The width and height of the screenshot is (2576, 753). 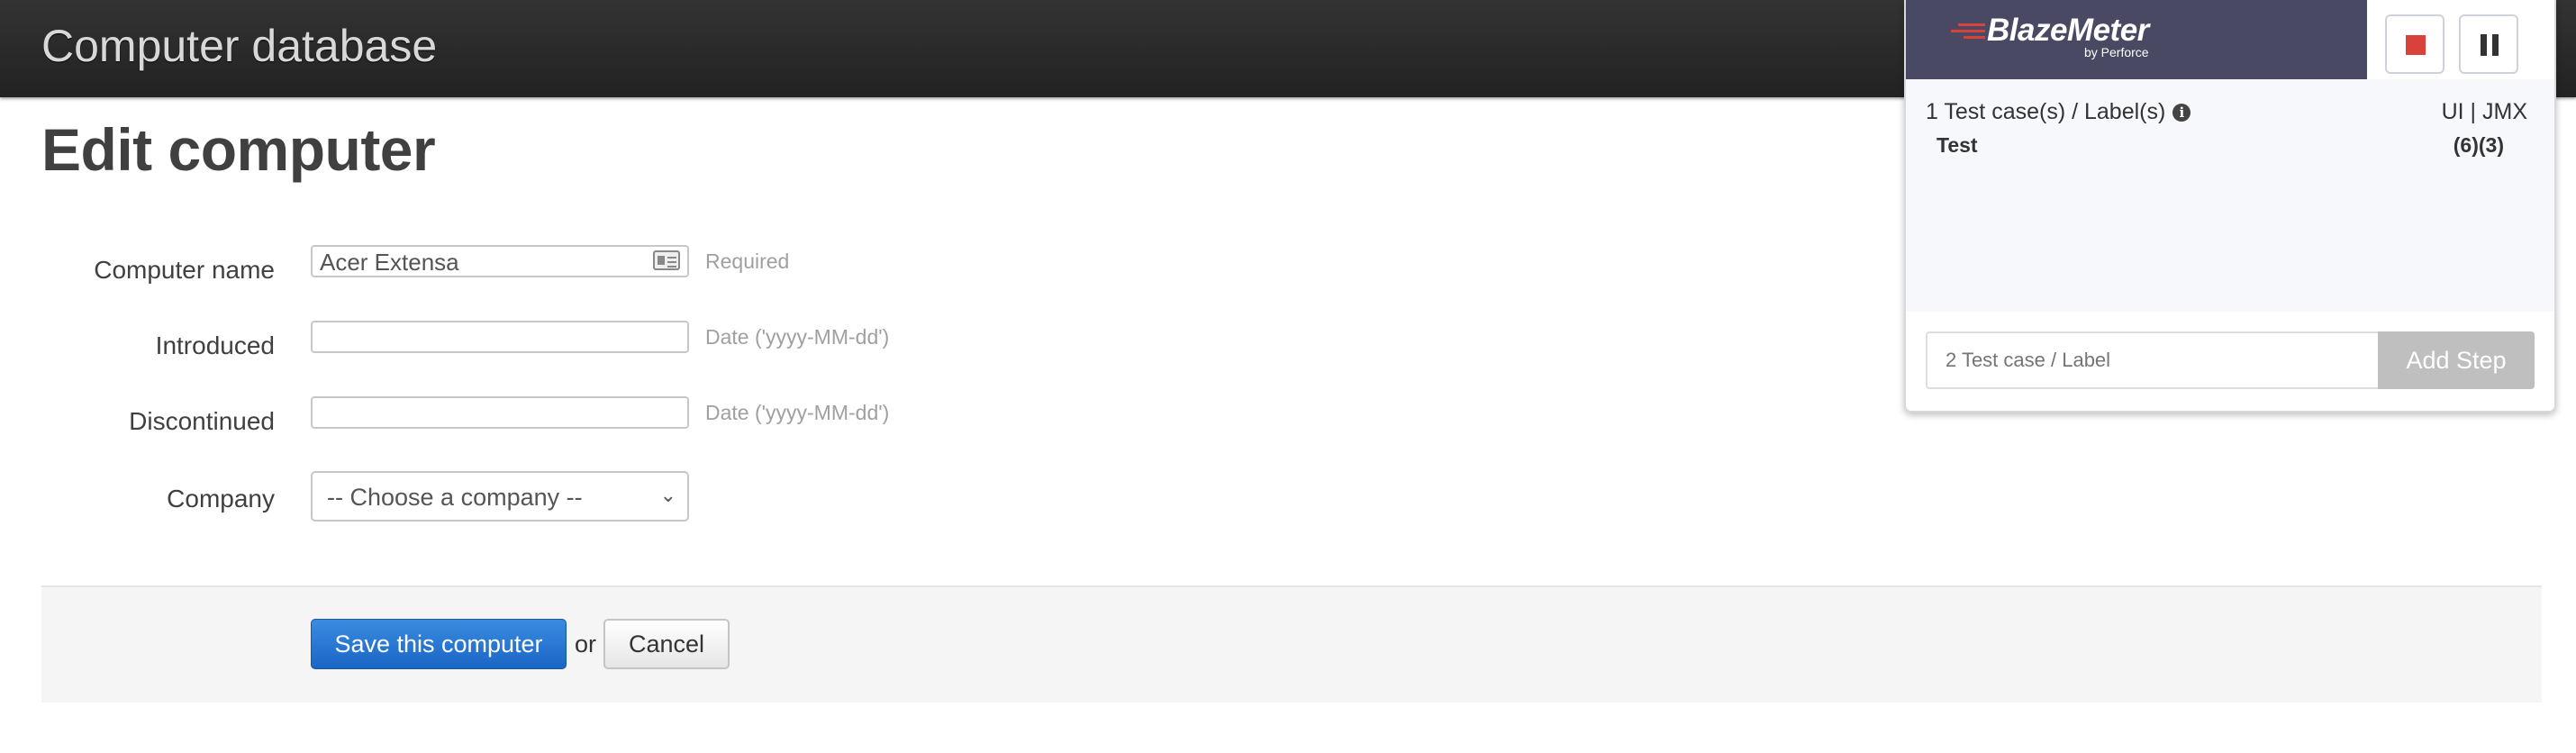 I want to click on company-row: Company -- Choose a company -- ⌄, so click(x=540, y=498).